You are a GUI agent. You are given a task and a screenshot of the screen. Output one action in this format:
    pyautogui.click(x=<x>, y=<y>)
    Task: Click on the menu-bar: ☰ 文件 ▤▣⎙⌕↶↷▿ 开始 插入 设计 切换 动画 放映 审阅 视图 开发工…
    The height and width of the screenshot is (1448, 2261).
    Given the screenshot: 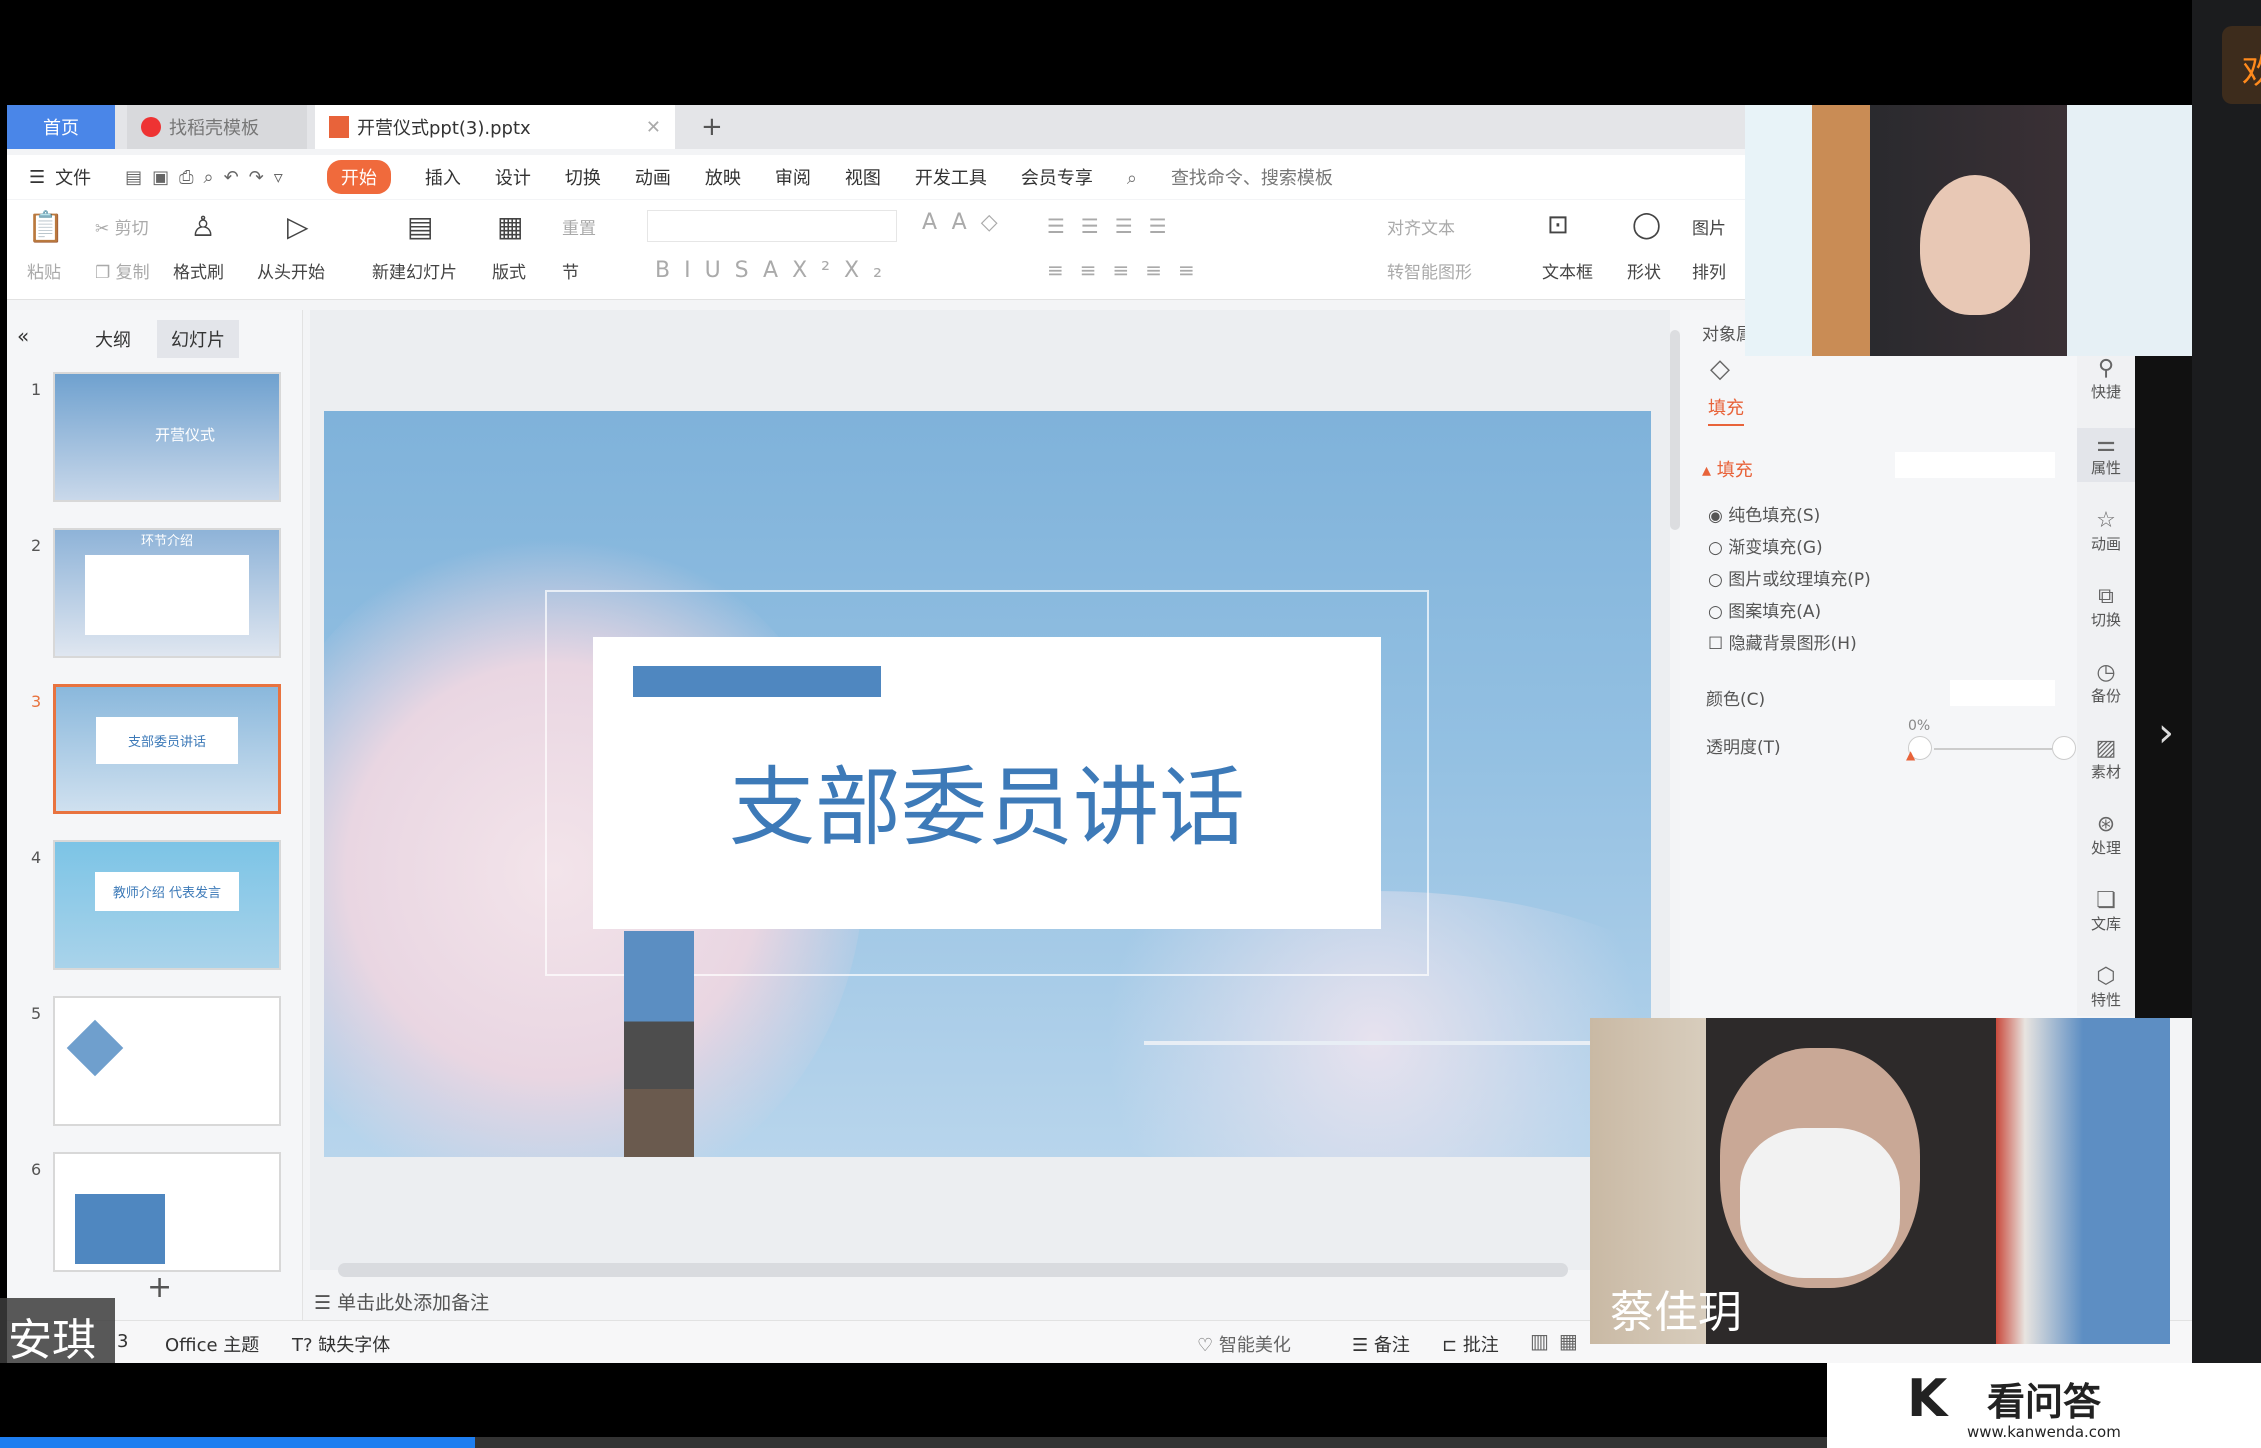 What is the action you would take?
    pyautogui.click(x=877, y=177)
    